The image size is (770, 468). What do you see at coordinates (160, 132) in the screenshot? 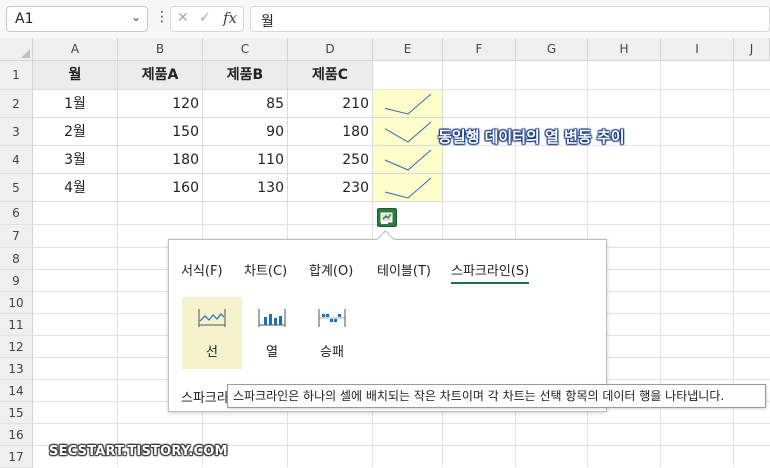
I see `value-cell: 150` at bounding box center [160, 132].